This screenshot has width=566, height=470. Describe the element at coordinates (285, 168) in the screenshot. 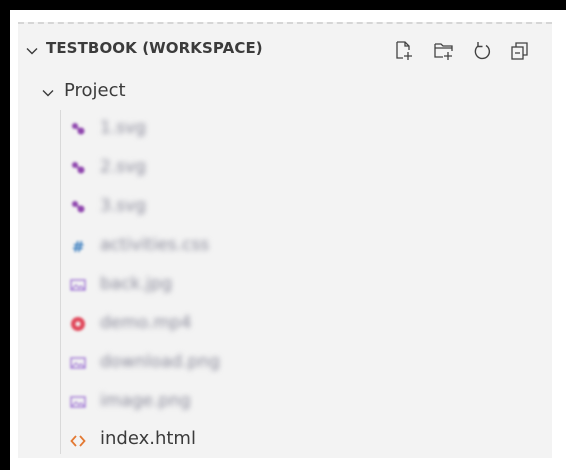

I see `file-item: 2.svg` at that location.